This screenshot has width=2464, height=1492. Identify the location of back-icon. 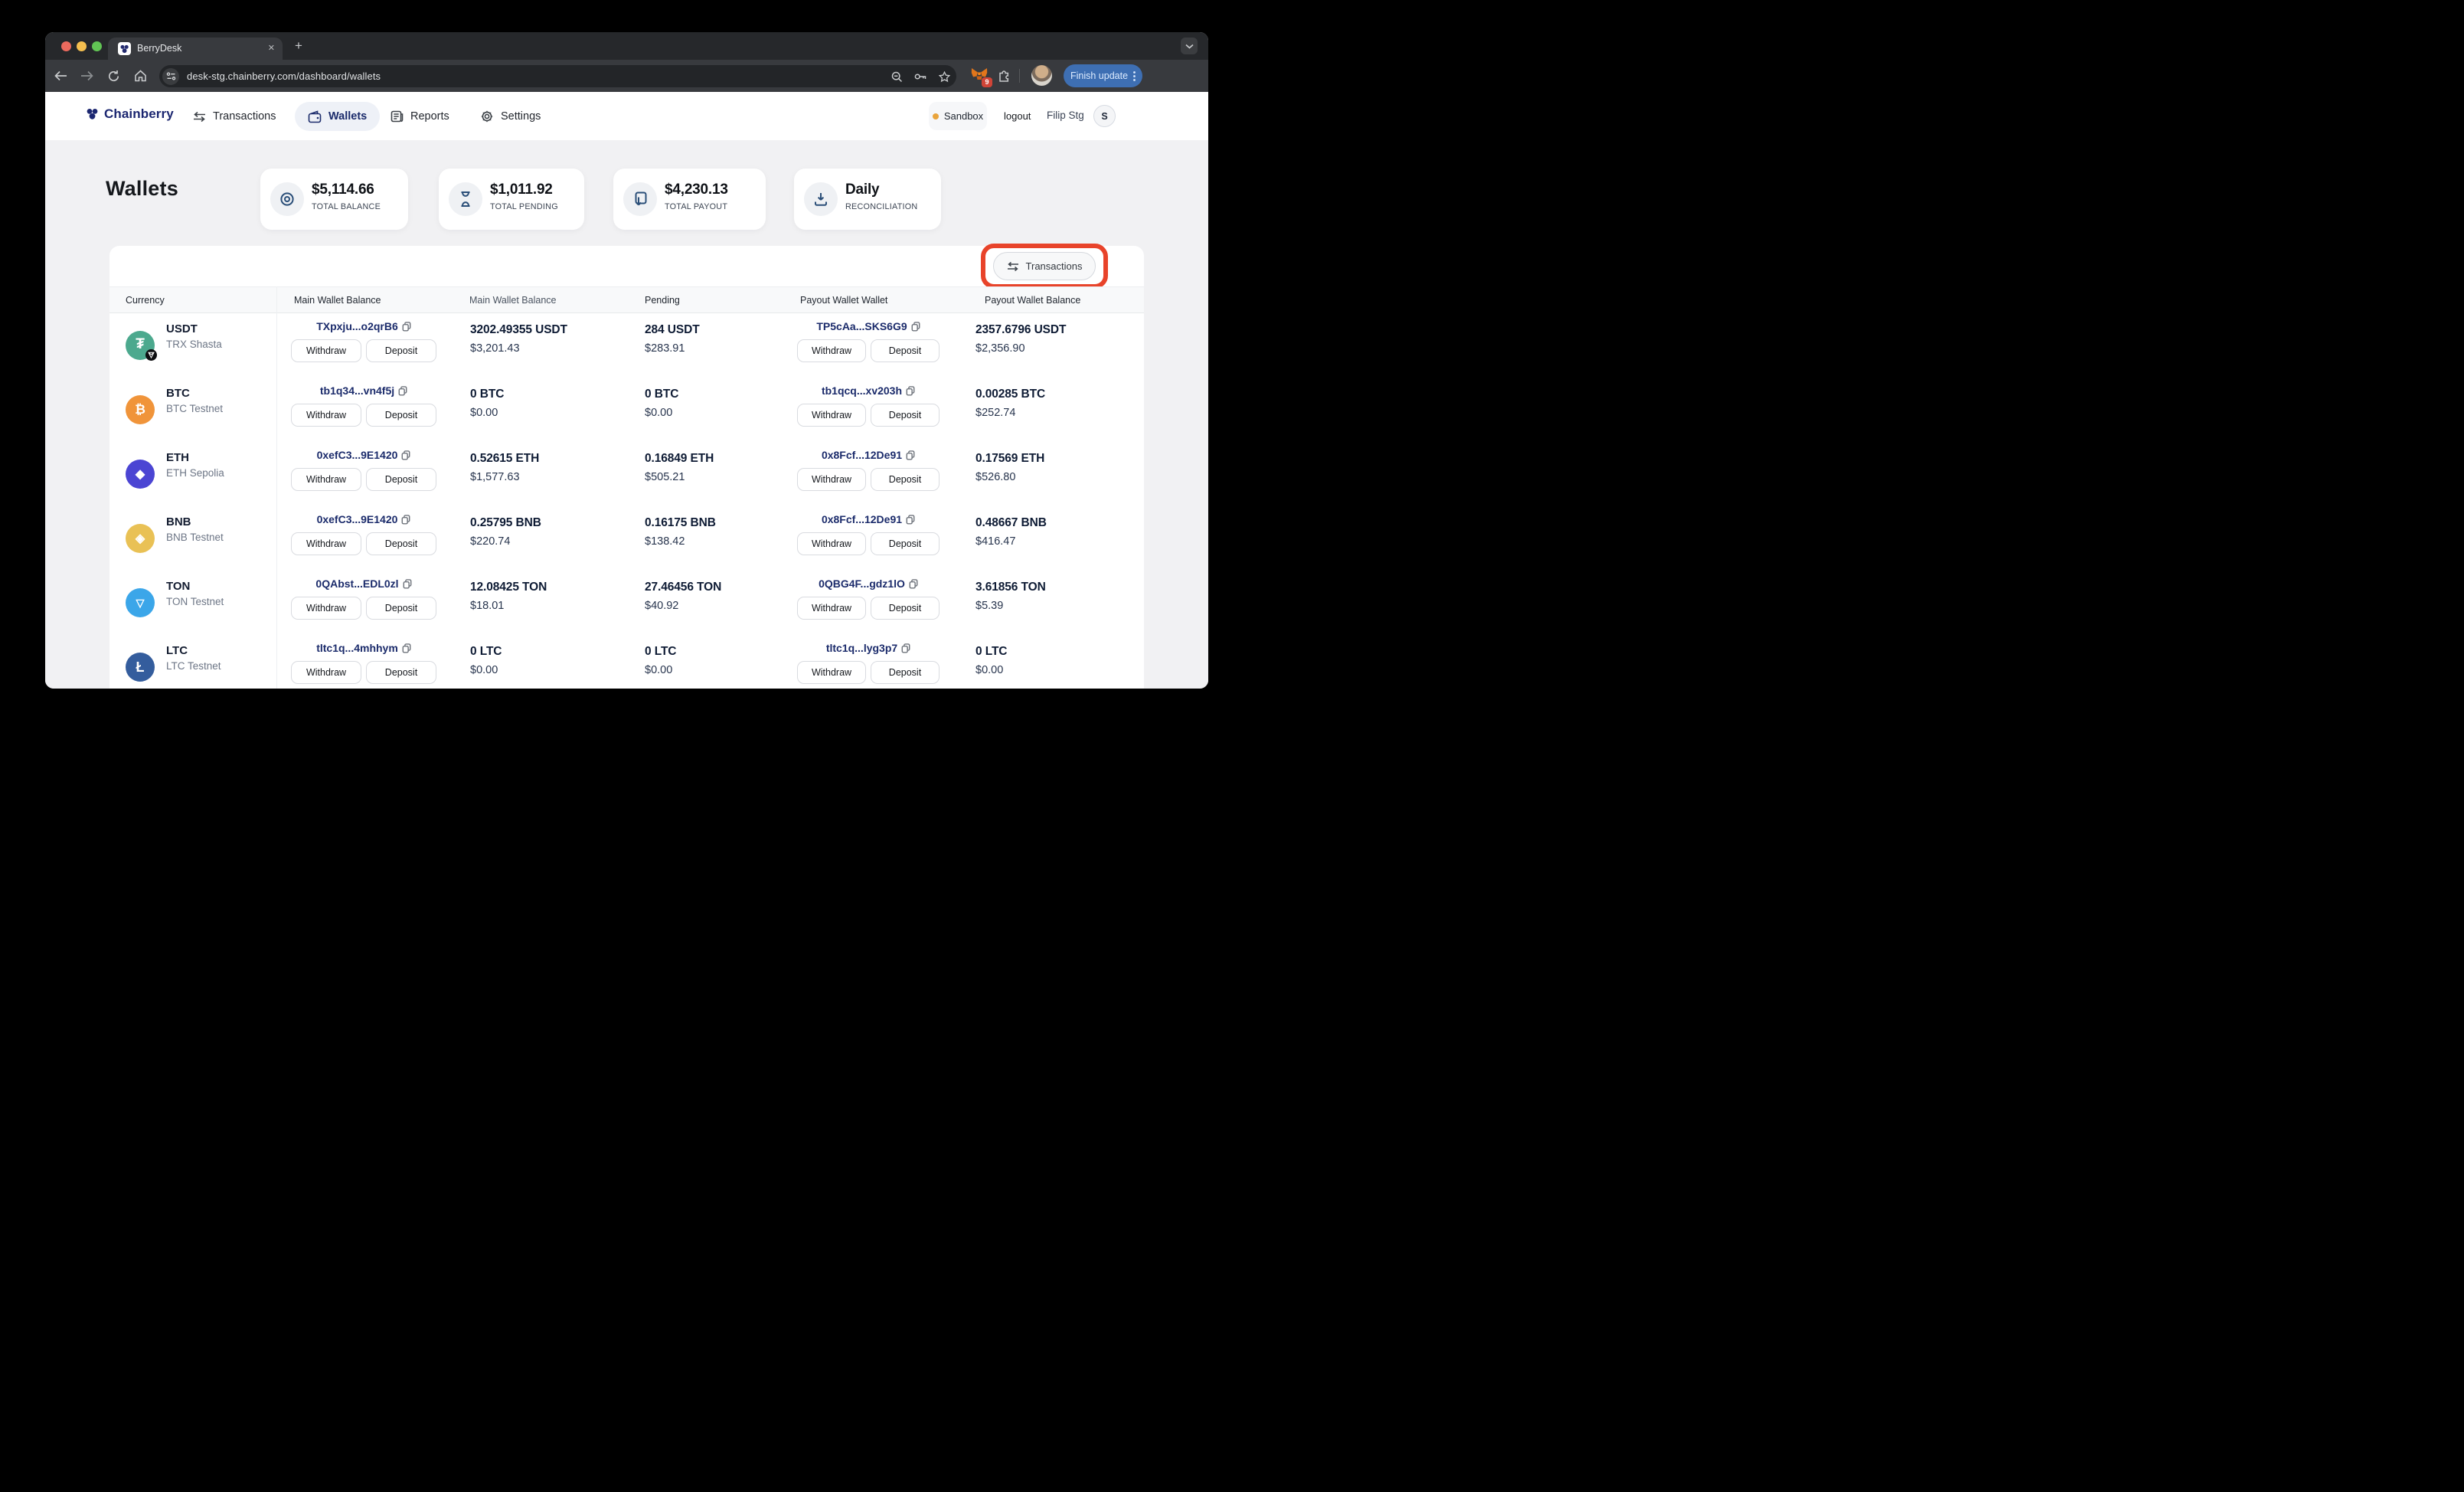
(60, 76).